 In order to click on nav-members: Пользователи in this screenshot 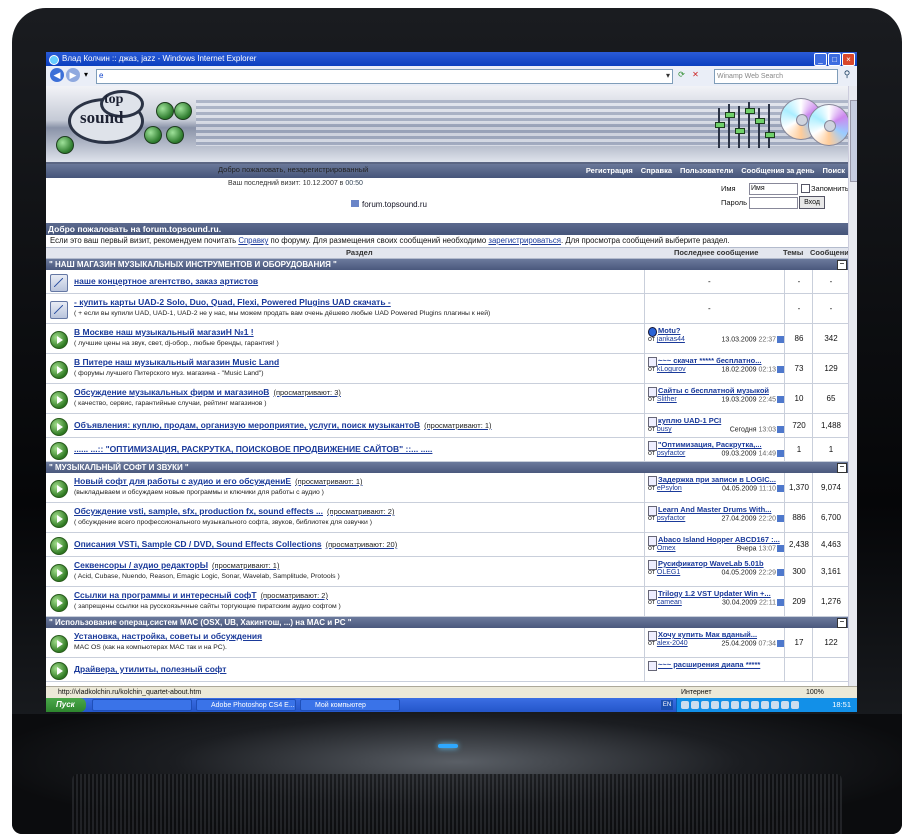, I will do `click(706, 171)`.